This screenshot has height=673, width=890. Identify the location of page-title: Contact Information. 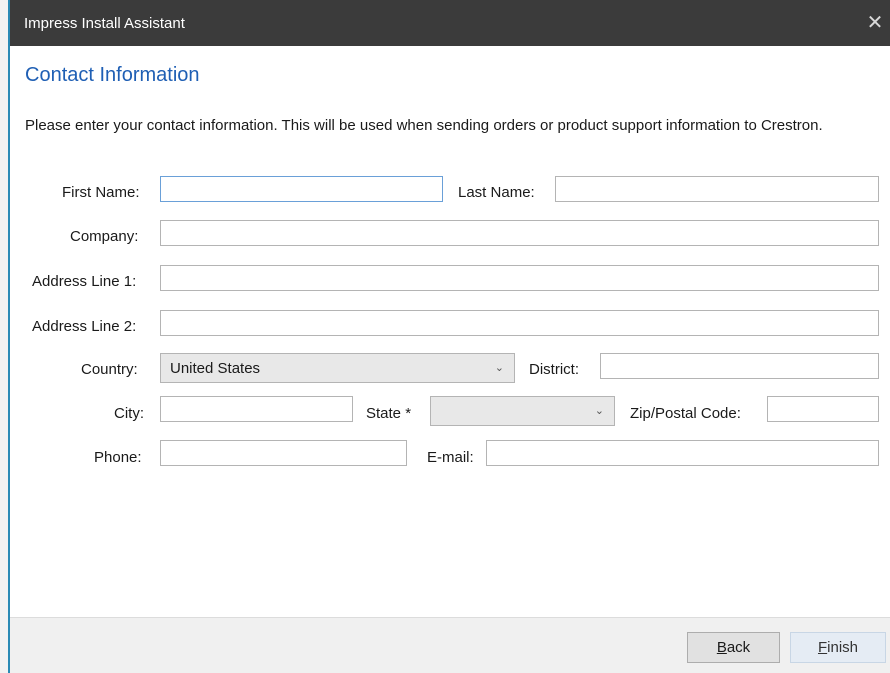
(112, 75).